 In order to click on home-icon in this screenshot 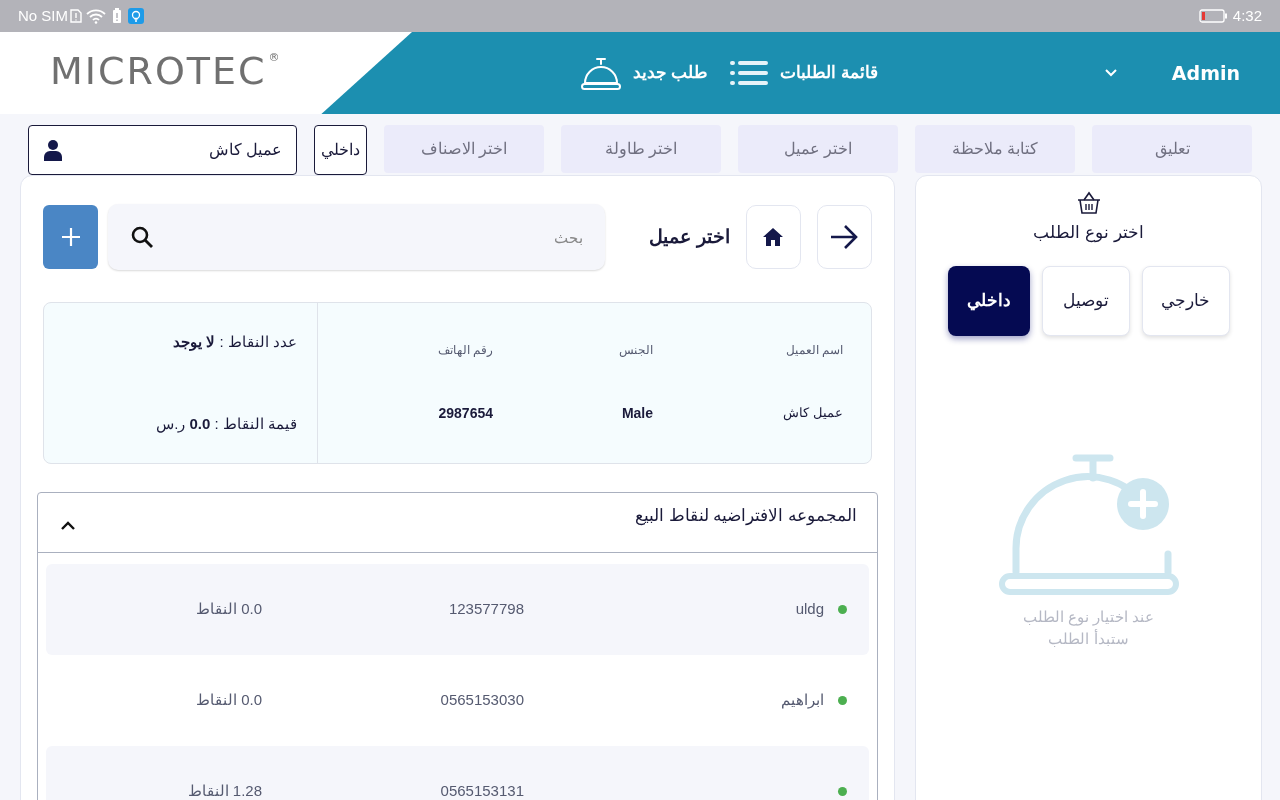, I will do `click(773, 237)`.